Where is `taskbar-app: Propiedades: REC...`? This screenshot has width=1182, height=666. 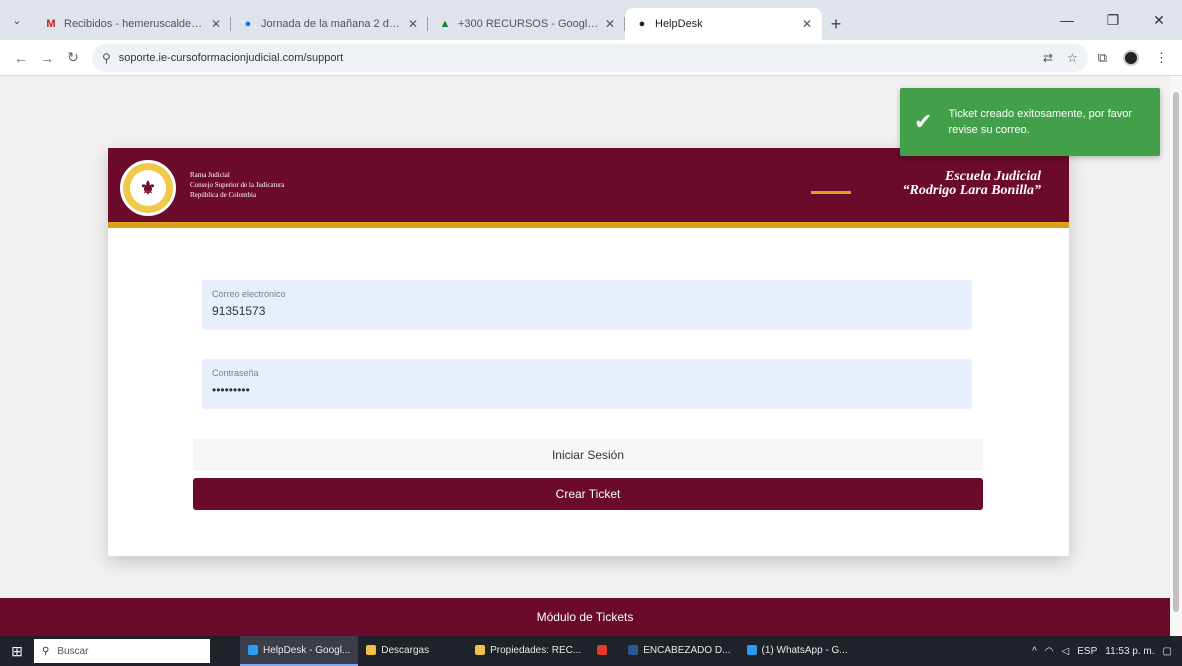
taskbar-app: Propiedades: REC... is located at coordinates (528, 651).